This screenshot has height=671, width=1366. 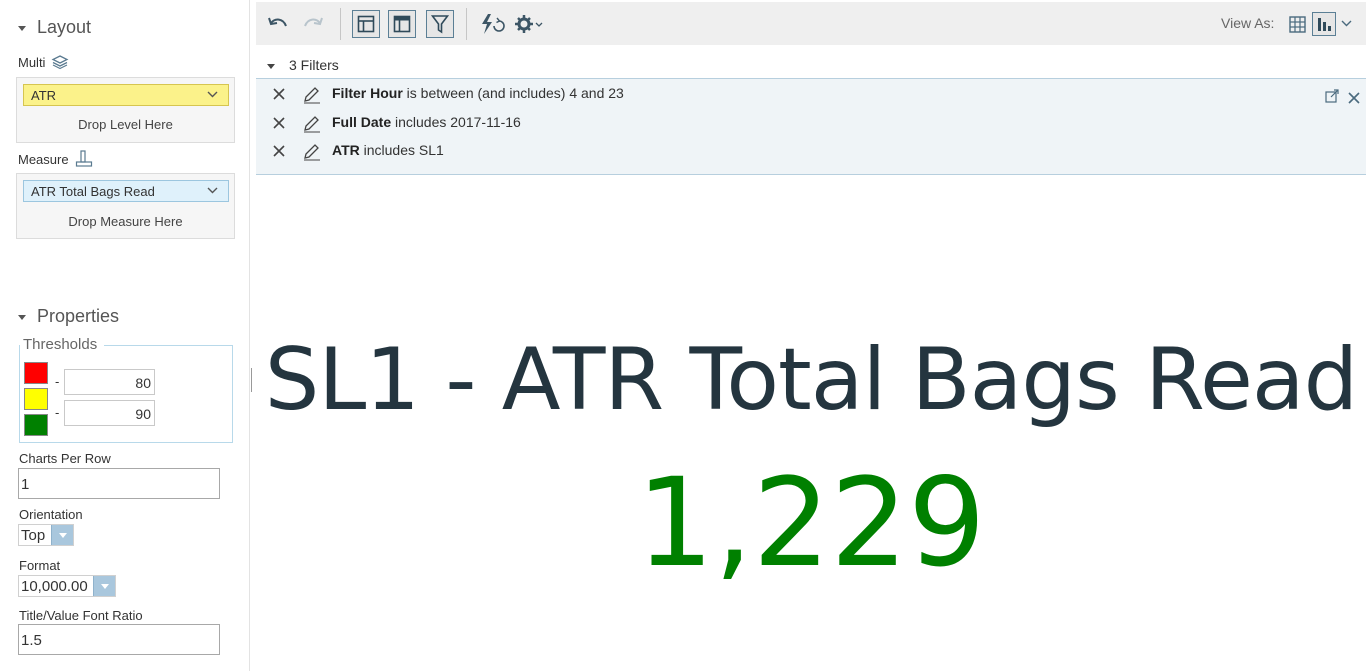 What do you see at coordinates (44, 95) in the screenshot?
I see `multi-level-pill-label: ATR` at bounding box center [44, 95].